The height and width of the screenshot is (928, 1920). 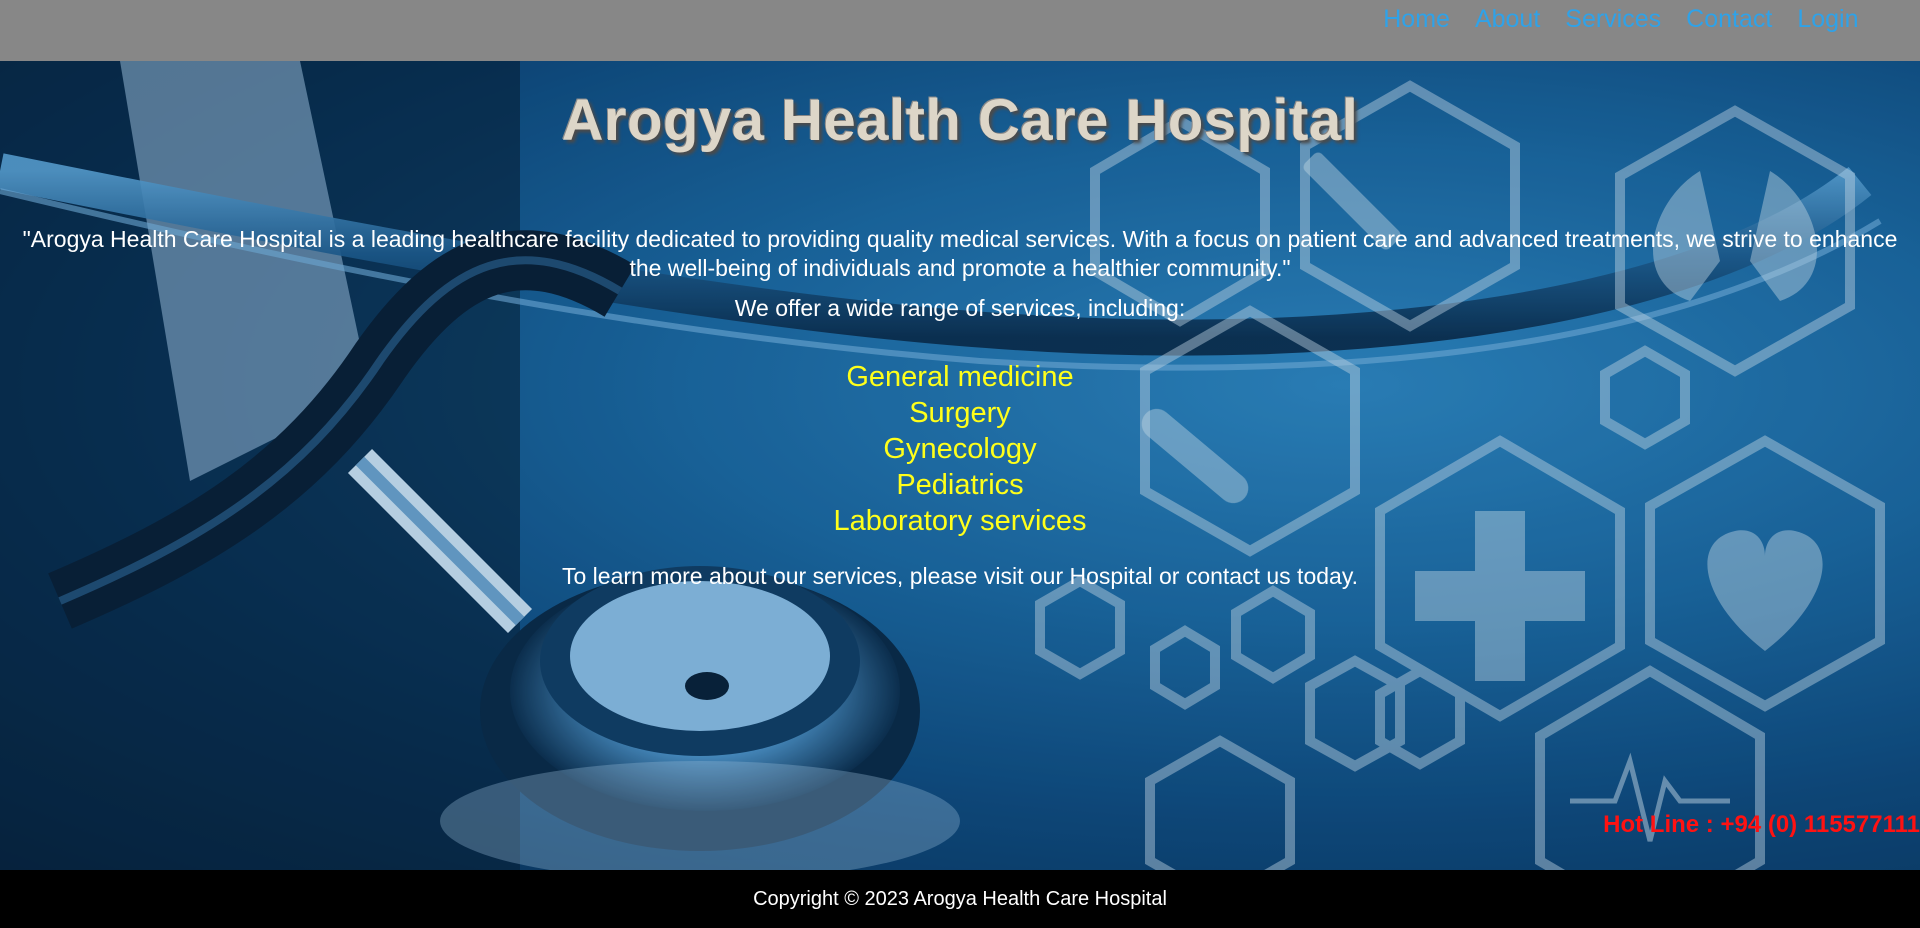 I want to click on nav-home-link: Home, so click(x=1417, y=19).